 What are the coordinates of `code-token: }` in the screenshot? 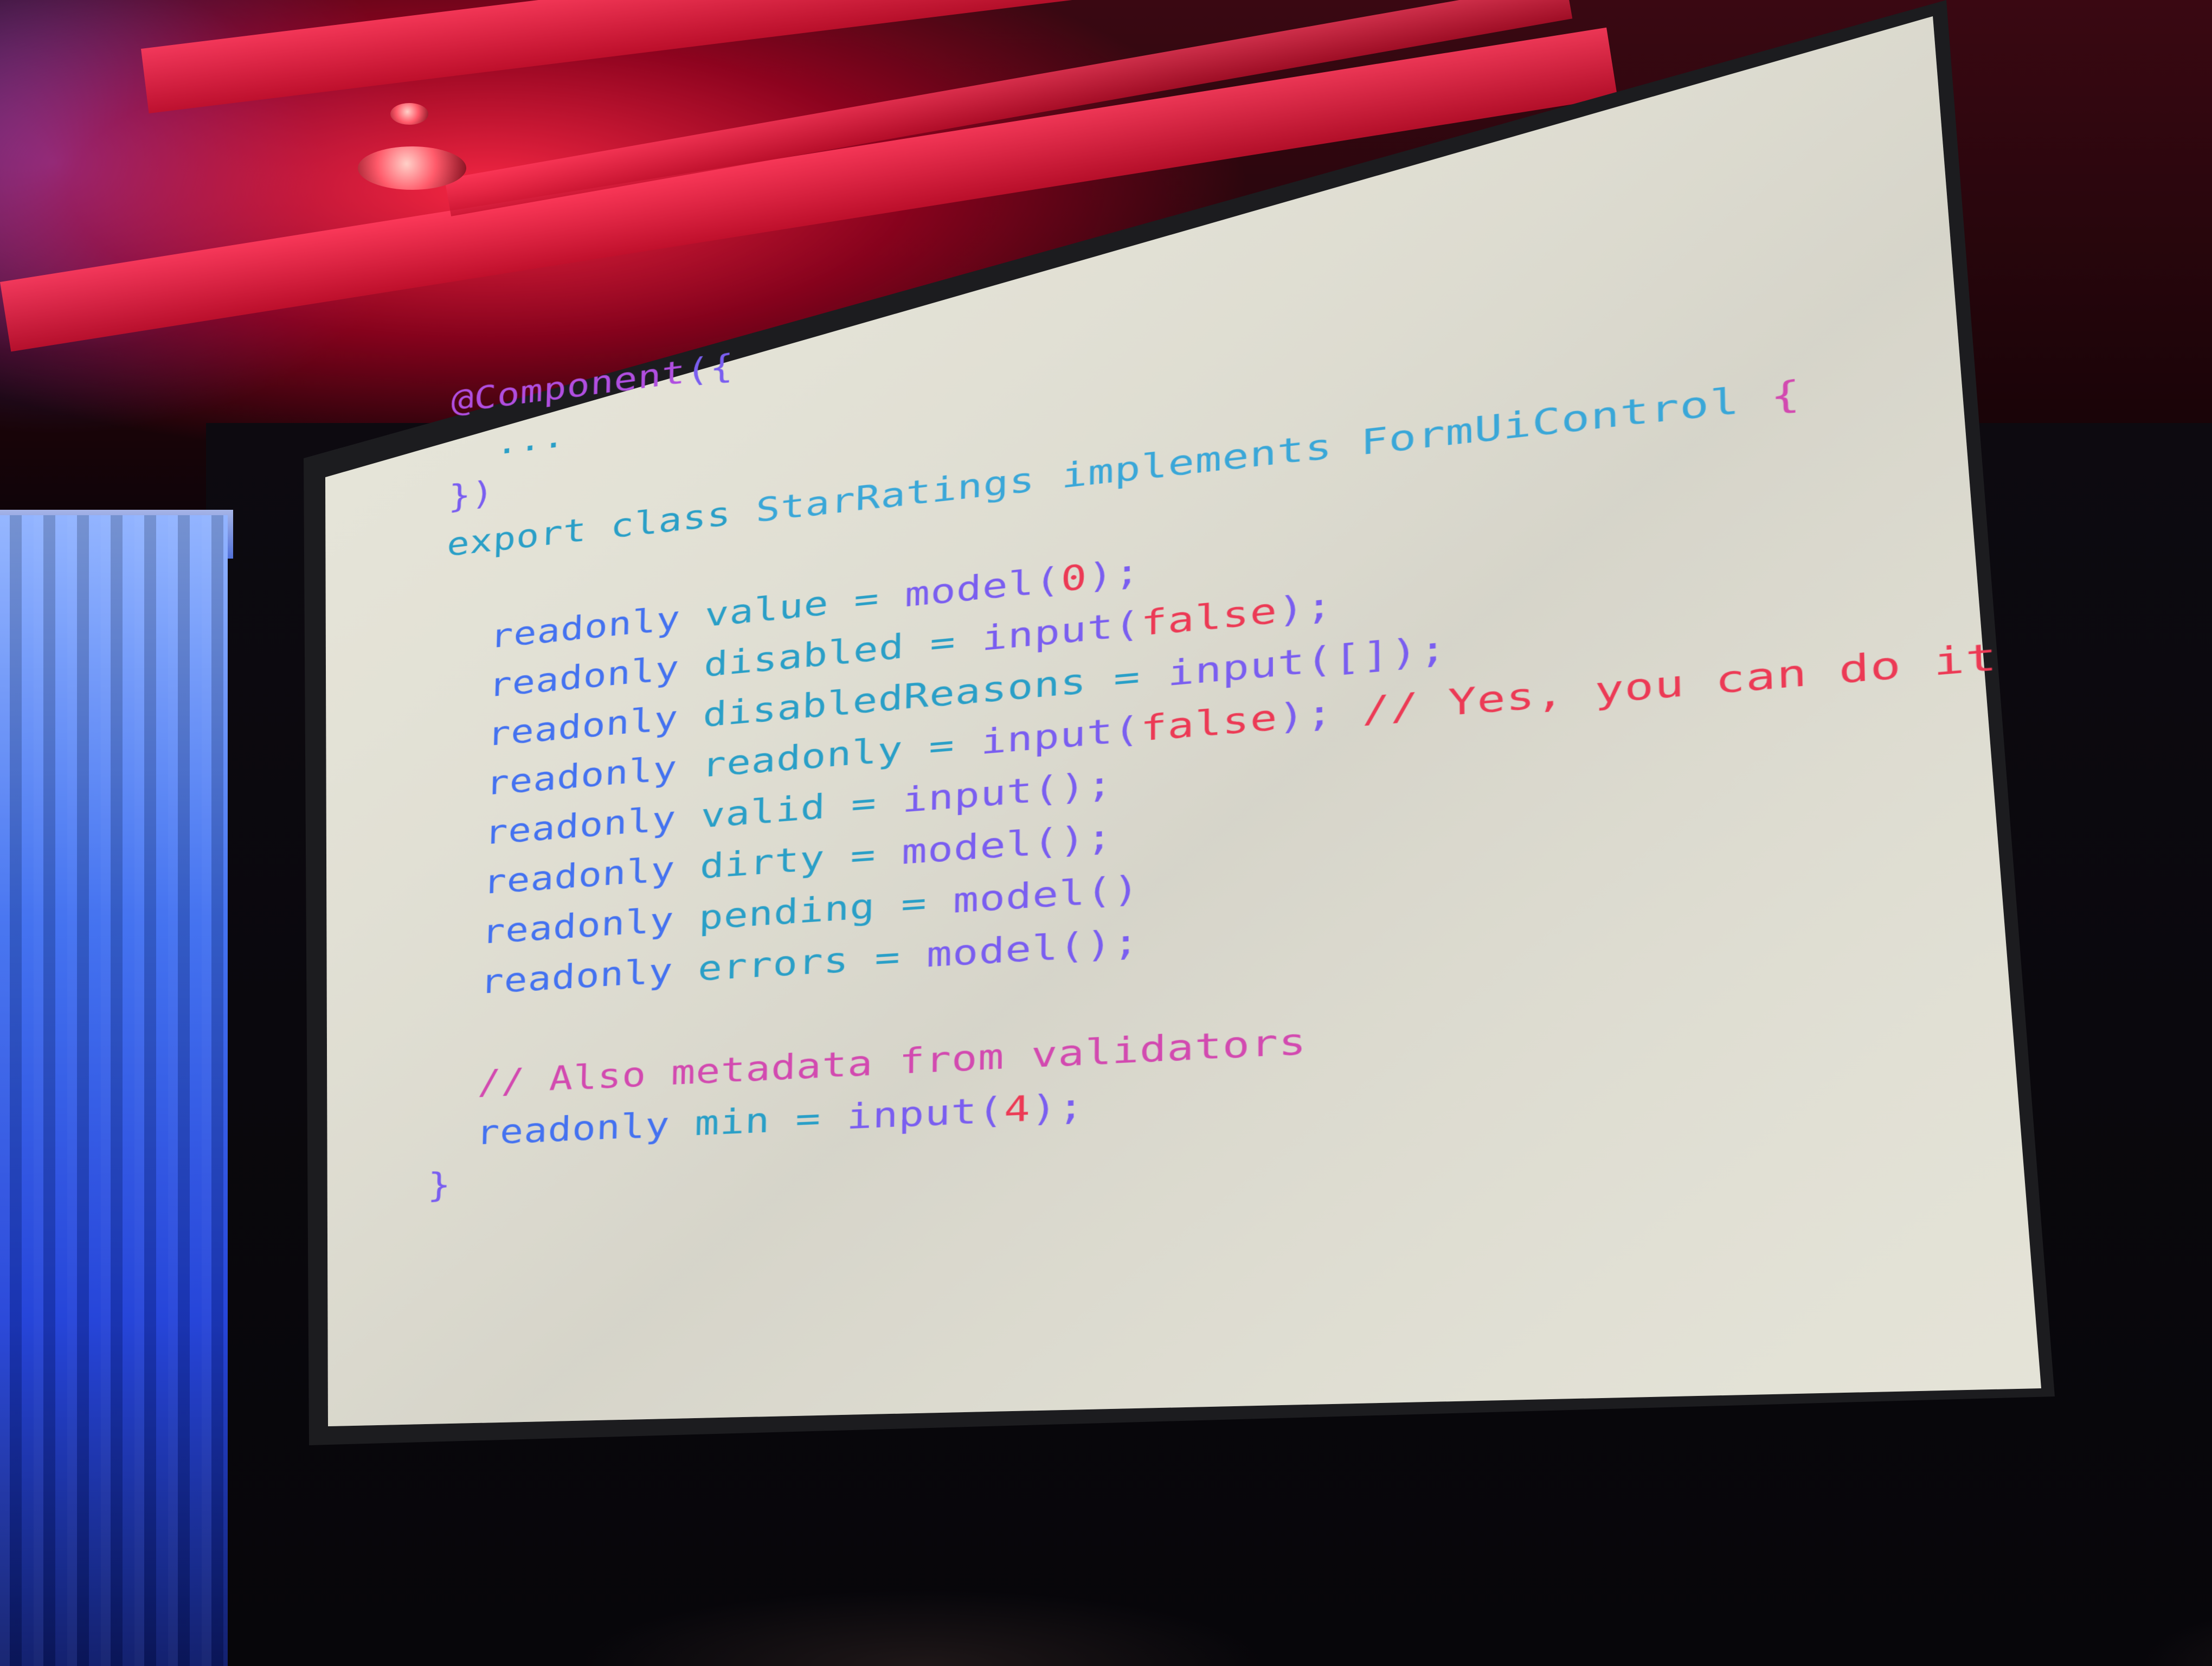 It's located at (439, 1185).